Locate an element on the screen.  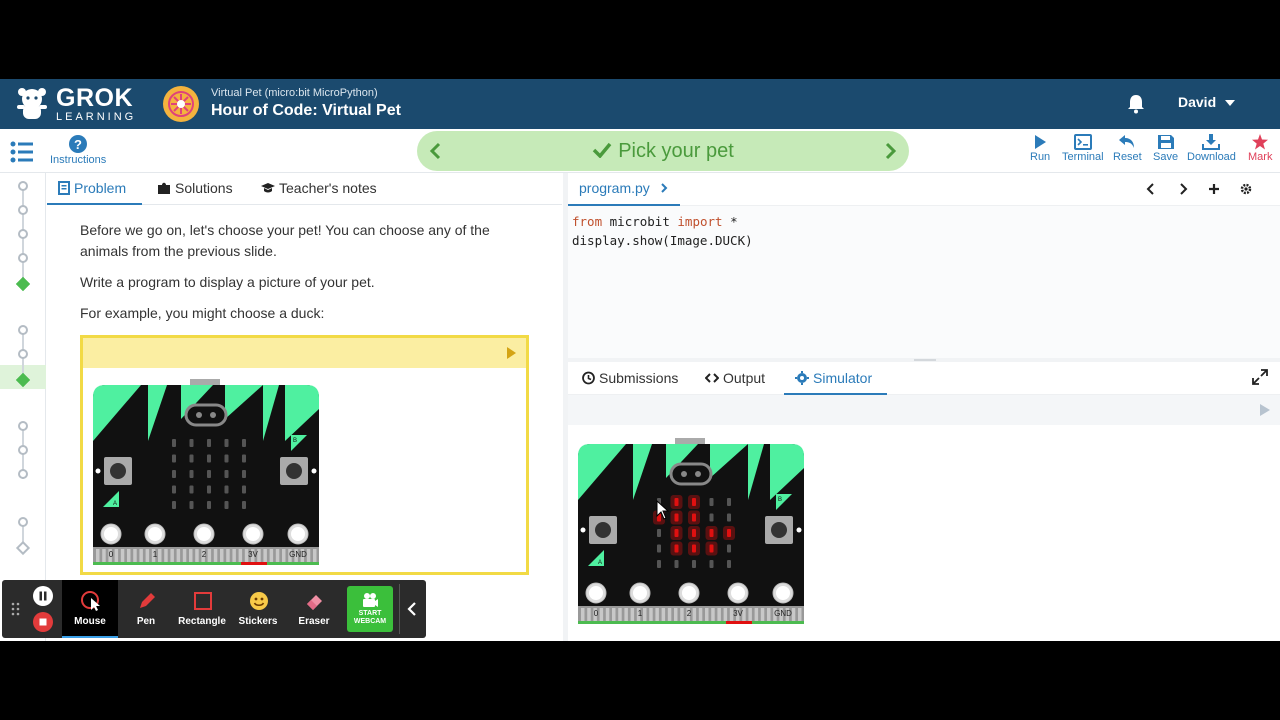
edge-dot is located at coordinates (583, 530).